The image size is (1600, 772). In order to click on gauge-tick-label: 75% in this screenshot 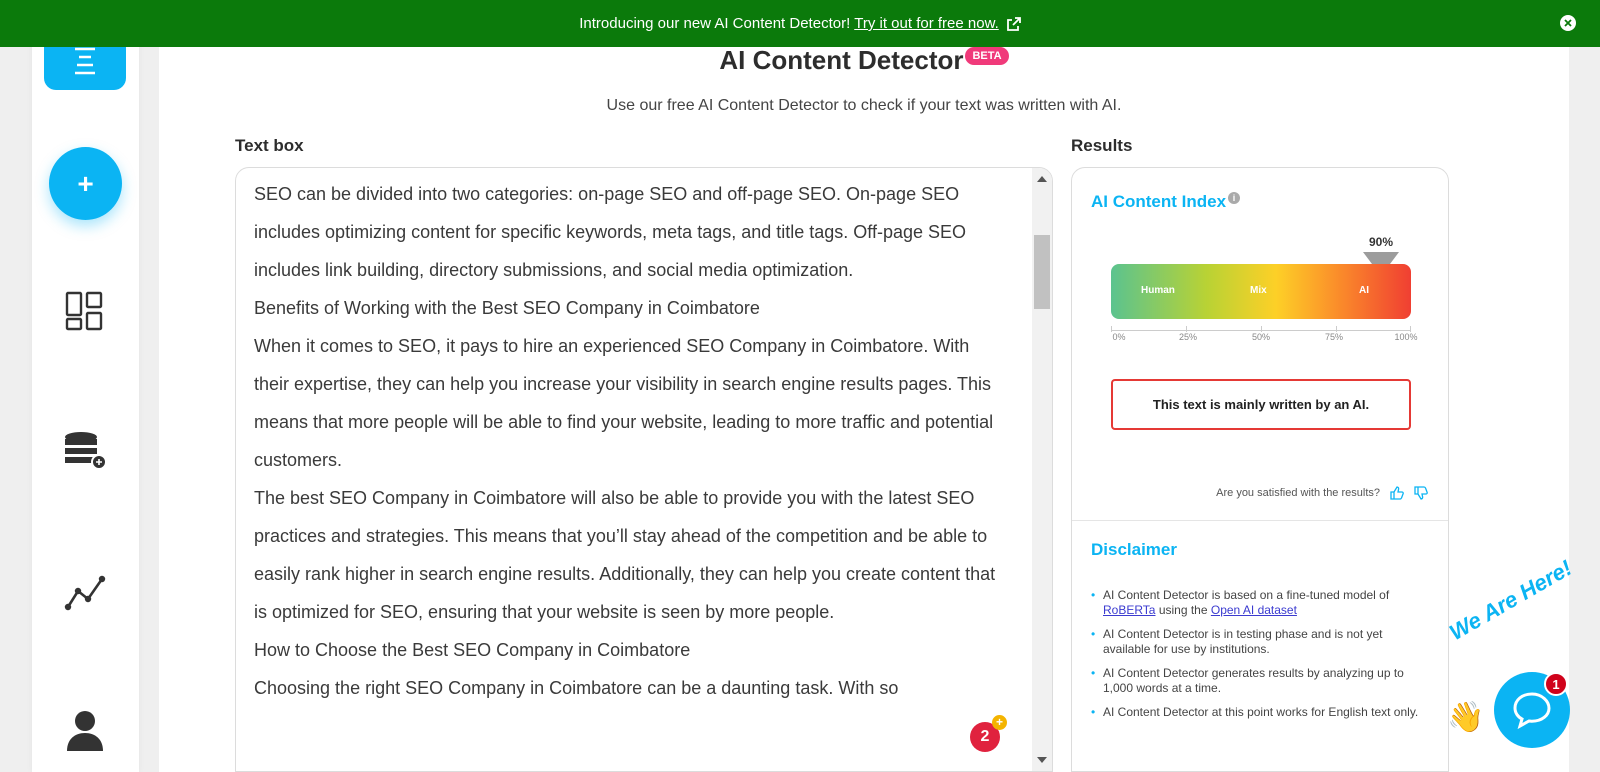, I will do `click(1334, 337)`.